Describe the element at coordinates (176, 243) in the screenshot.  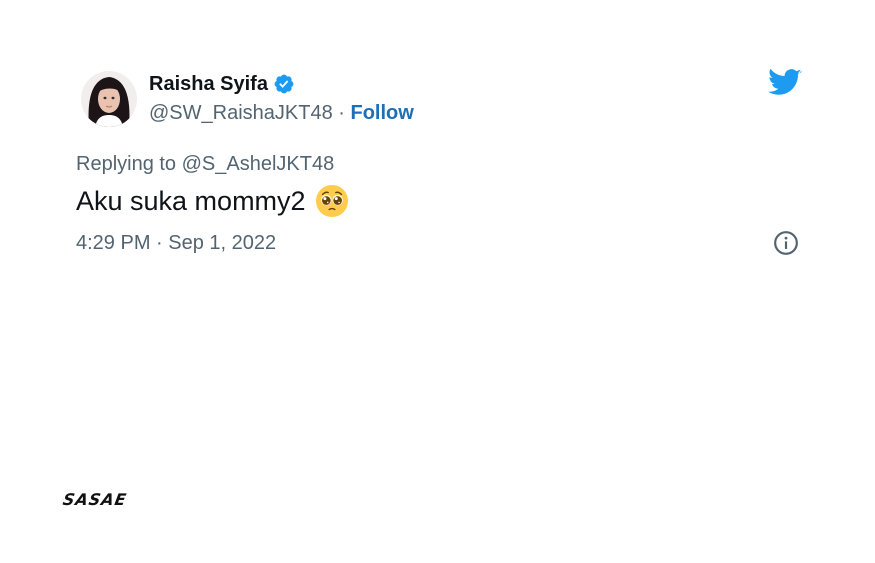
I see `tweet-timestamp: 4:29 PM · Sep 1, 2022` at that location.